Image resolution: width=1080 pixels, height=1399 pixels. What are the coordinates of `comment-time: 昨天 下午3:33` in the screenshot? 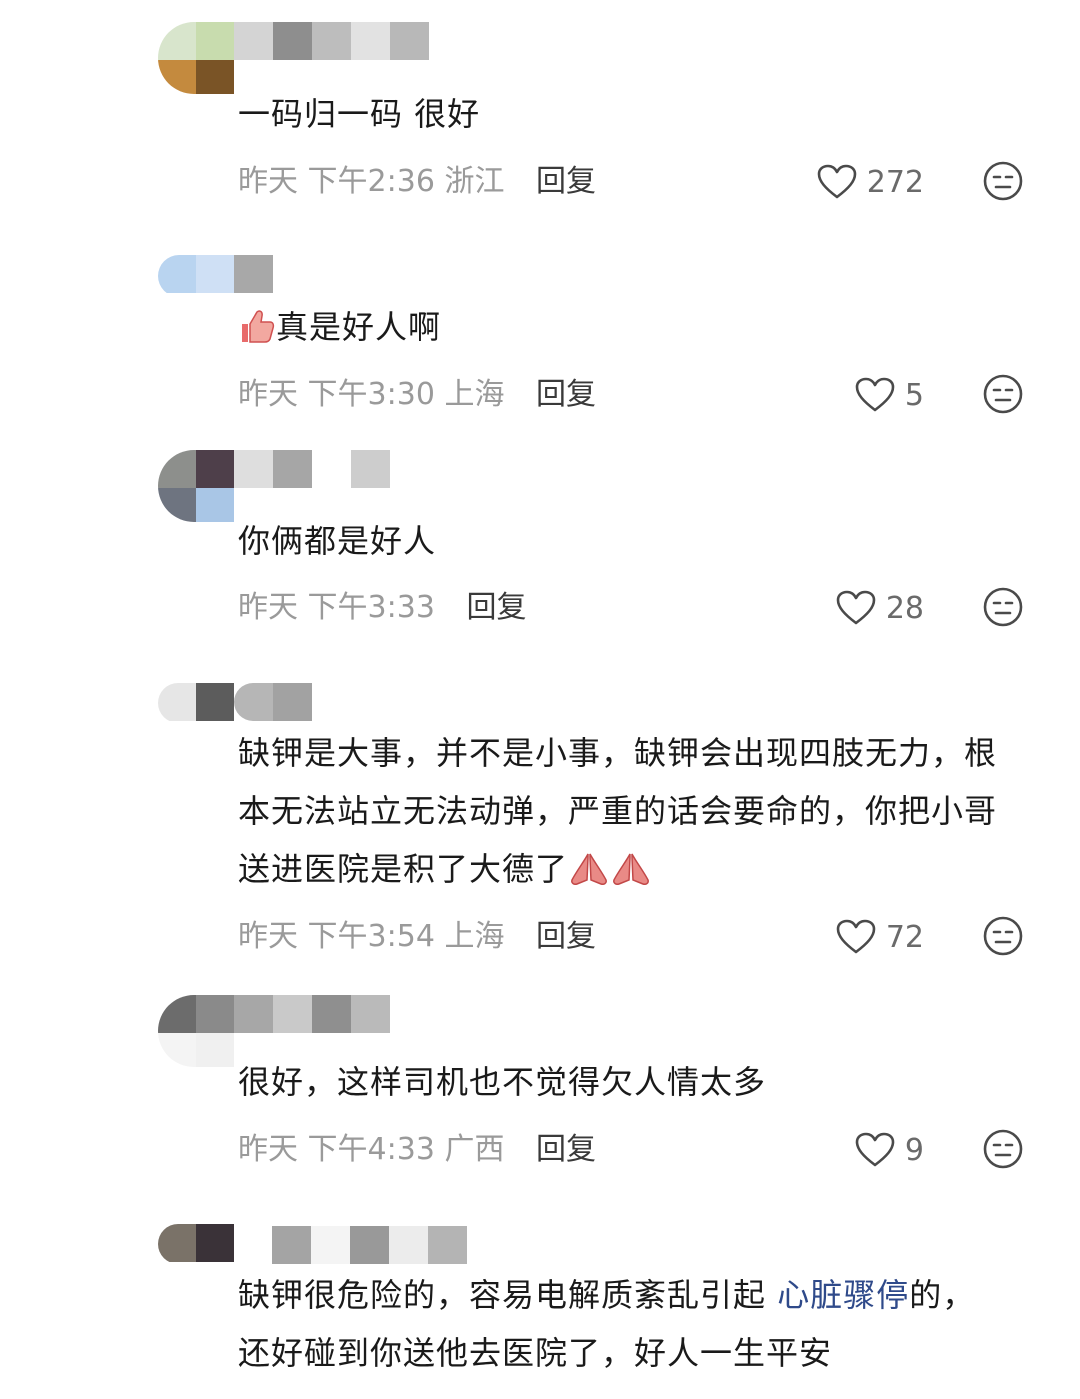 It's located at (336, 607).